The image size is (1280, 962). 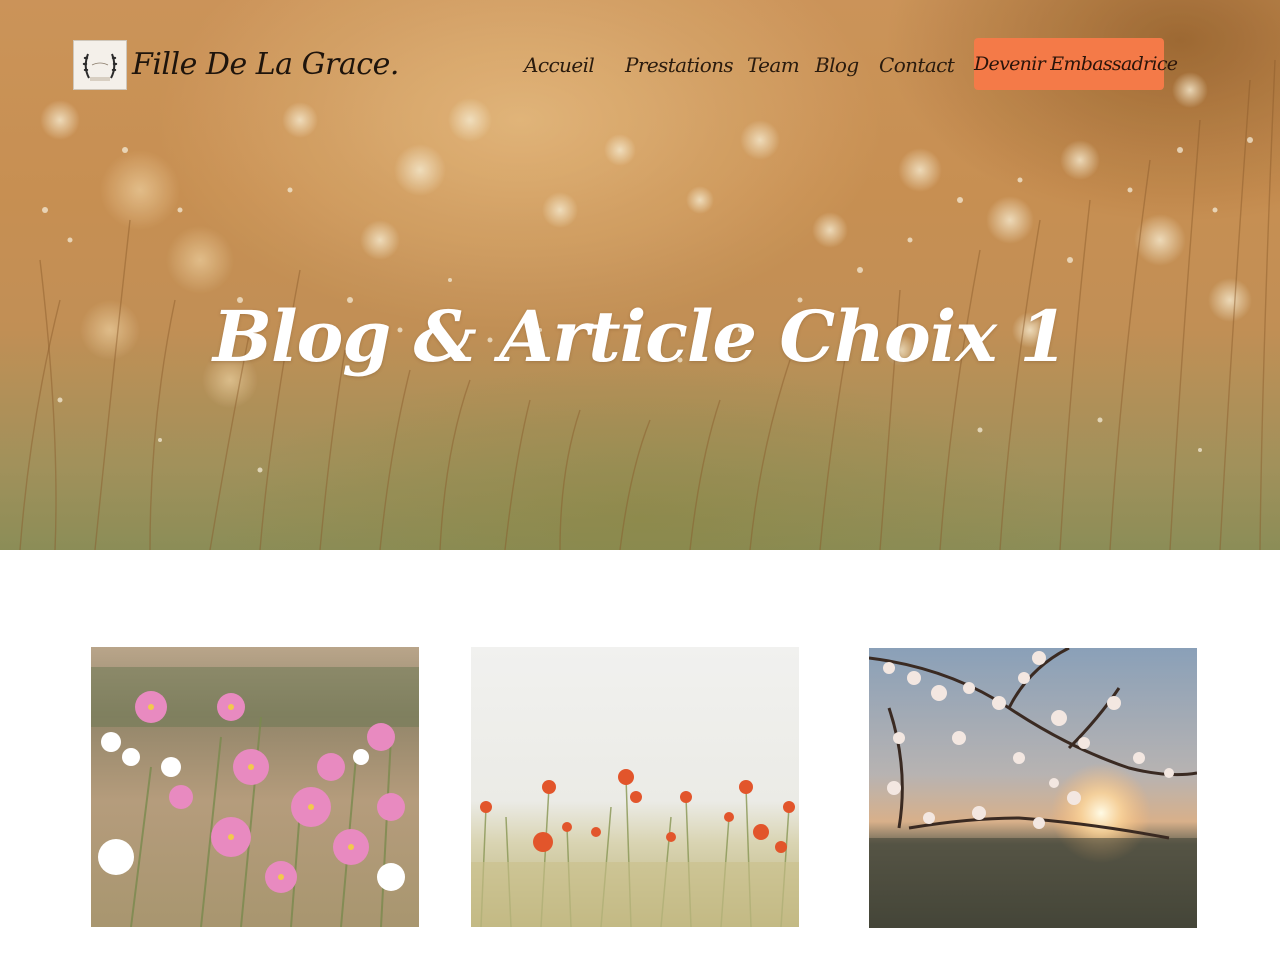 I want to click on red-poppies-field-photo, so click(x=635, y=787).